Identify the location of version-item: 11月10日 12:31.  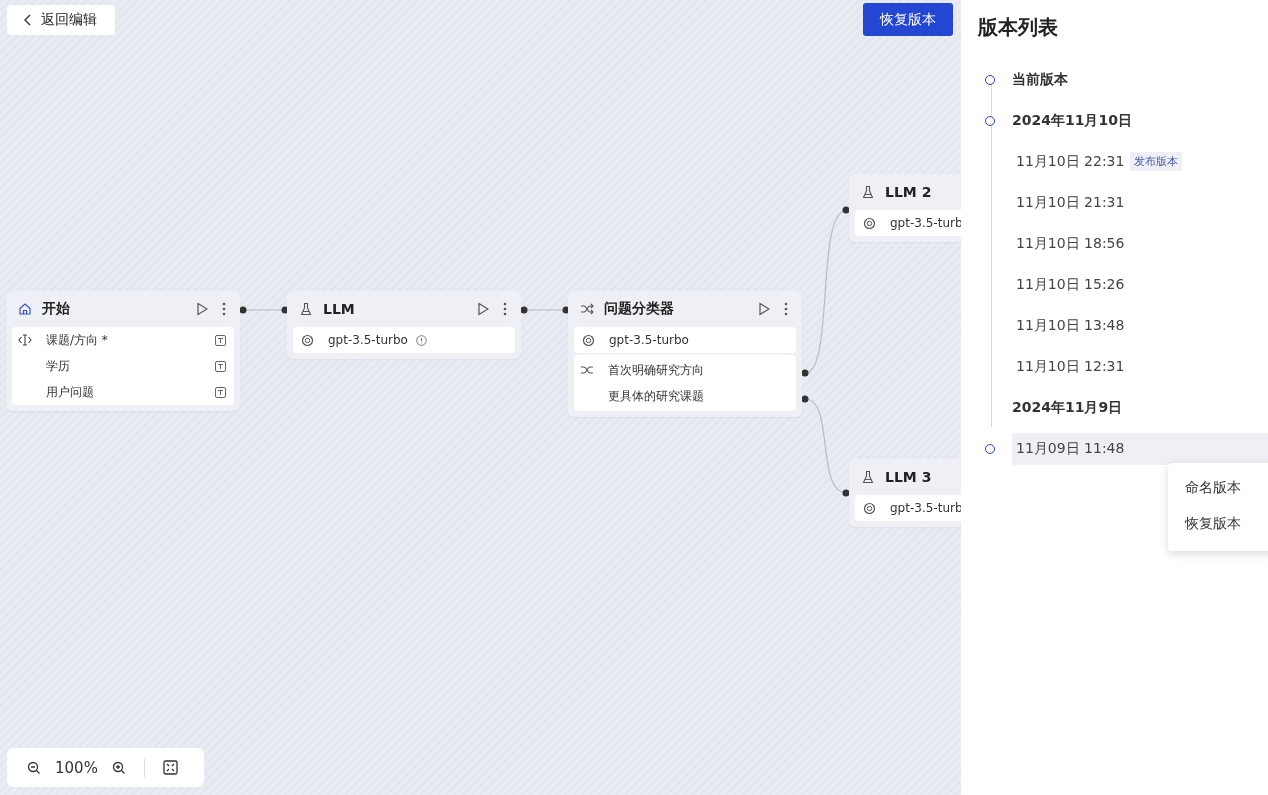
(1140, 366).